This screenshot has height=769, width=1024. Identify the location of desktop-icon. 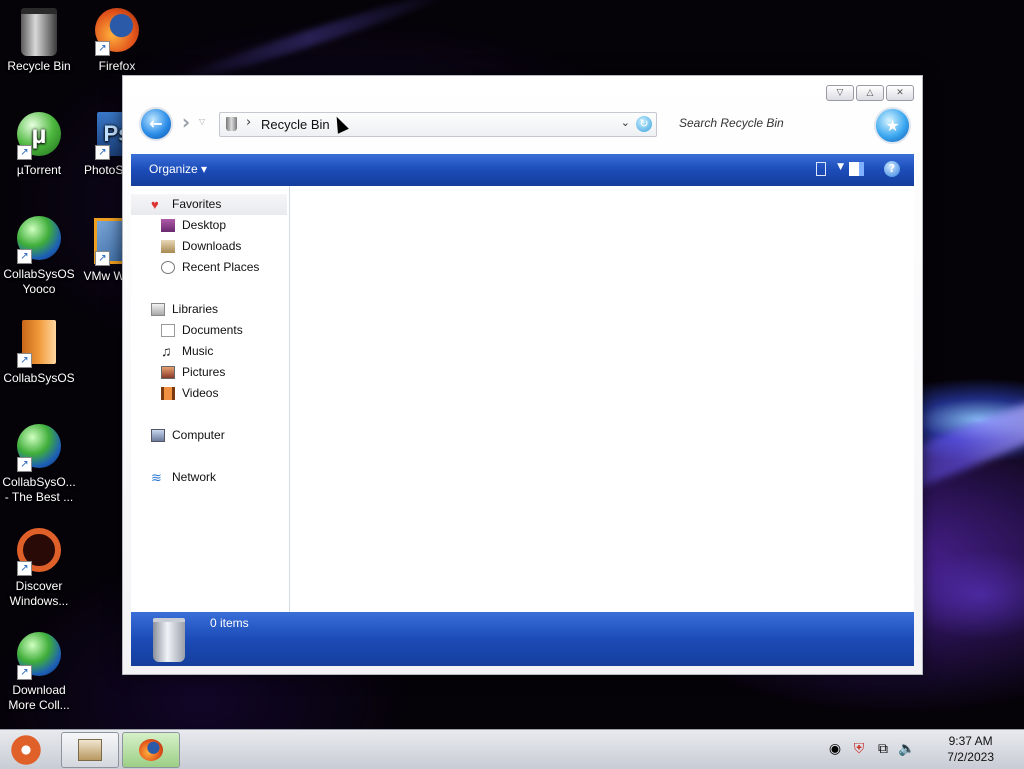
(168, 225).